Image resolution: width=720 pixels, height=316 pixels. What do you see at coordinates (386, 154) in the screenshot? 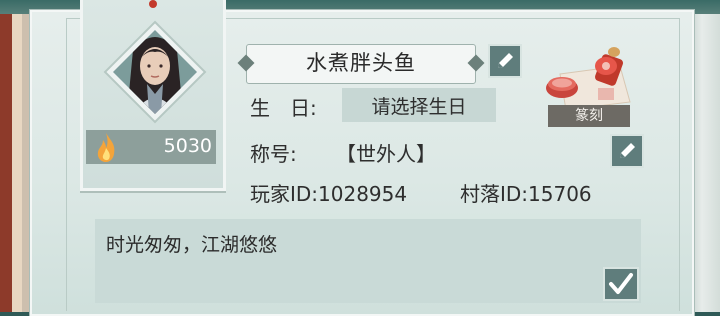
I see `title-value: 【世外人】` at bounding box center [386, 154].